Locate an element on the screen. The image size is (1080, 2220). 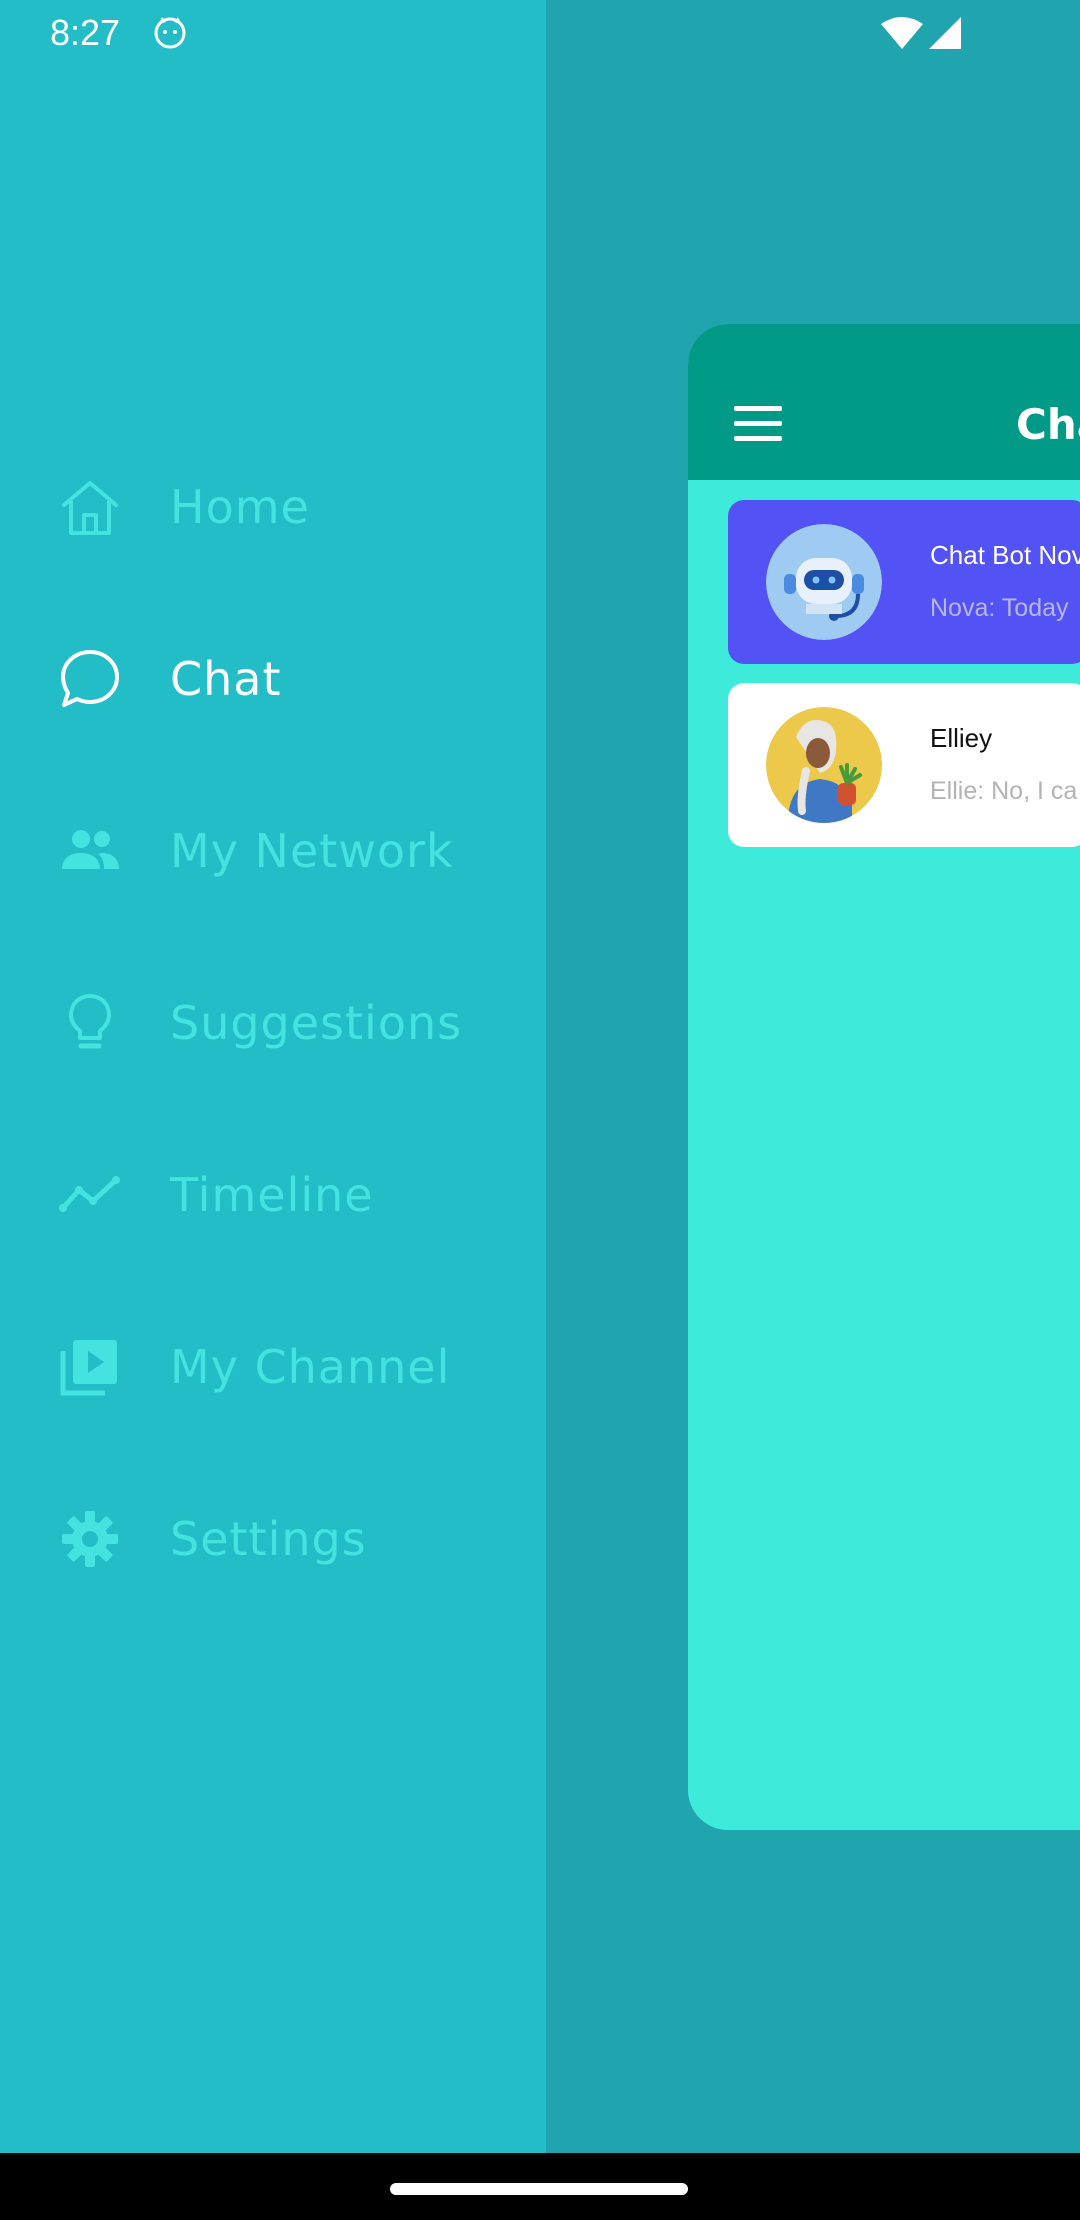
notification-cat-icon is located at coordinates (170, 33).